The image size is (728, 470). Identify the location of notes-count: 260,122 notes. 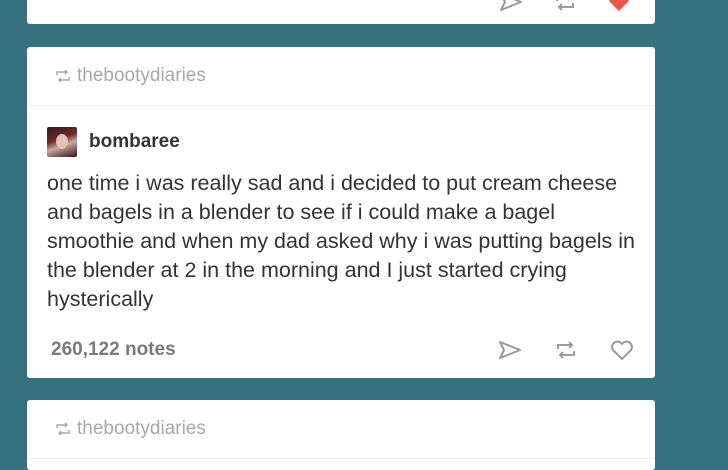
(113, 350).